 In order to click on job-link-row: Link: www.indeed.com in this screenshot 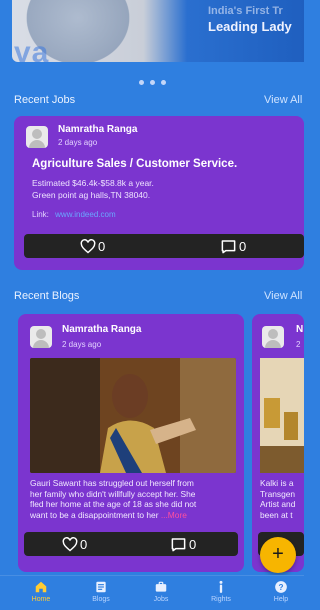, I will do `click(74, 214)`.